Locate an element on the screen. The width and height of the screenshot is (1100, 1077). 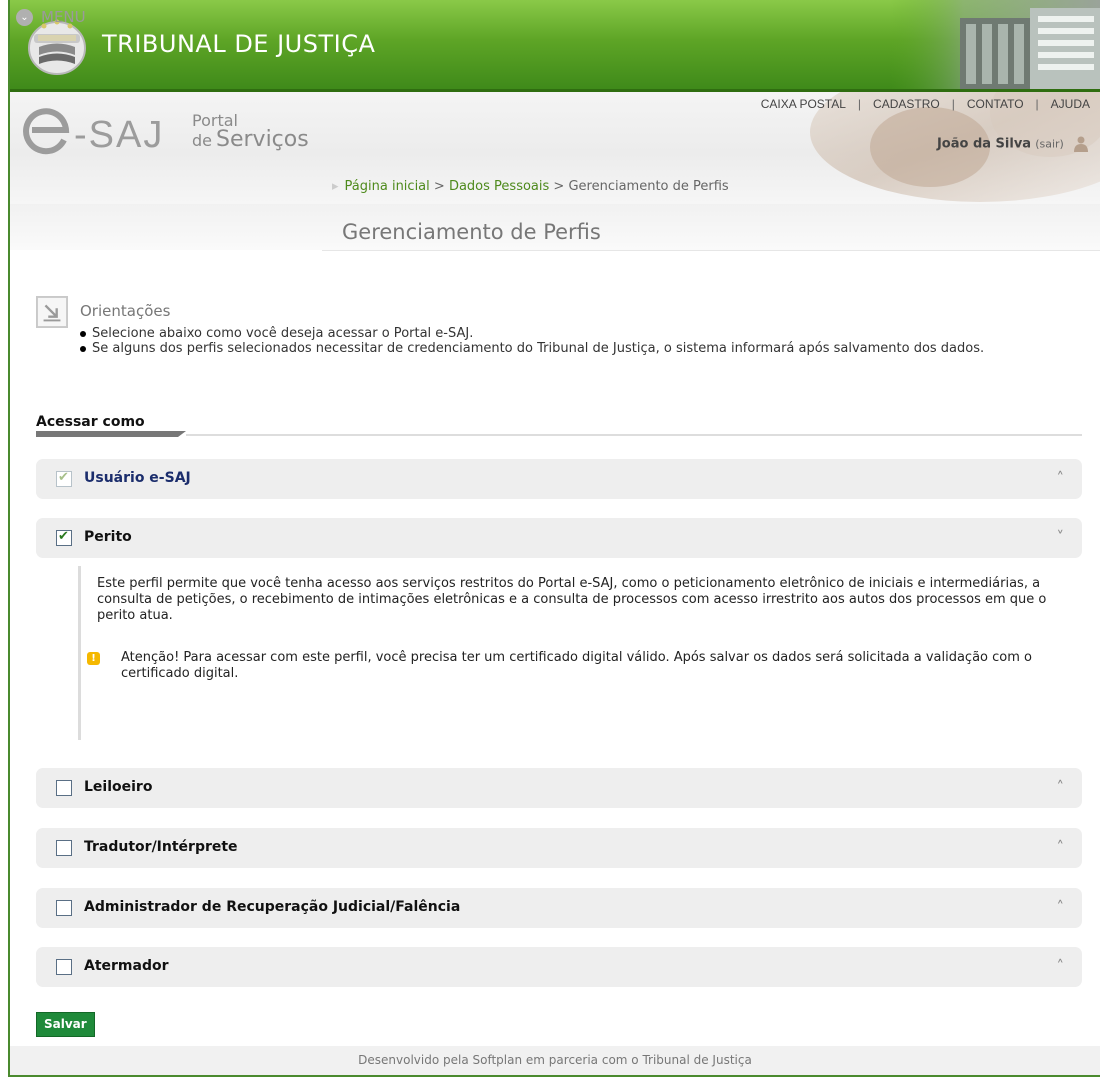
link-caixa-postal: CAIXA POSTAL is located at coordinates (803, 104).